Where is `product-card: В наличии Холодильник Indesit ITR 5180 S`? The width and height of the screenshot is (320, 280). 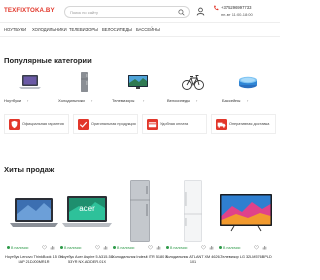 product-card: В наличии Холодильник Indesit ITR 5180 S is located at coordinates (140, 229).